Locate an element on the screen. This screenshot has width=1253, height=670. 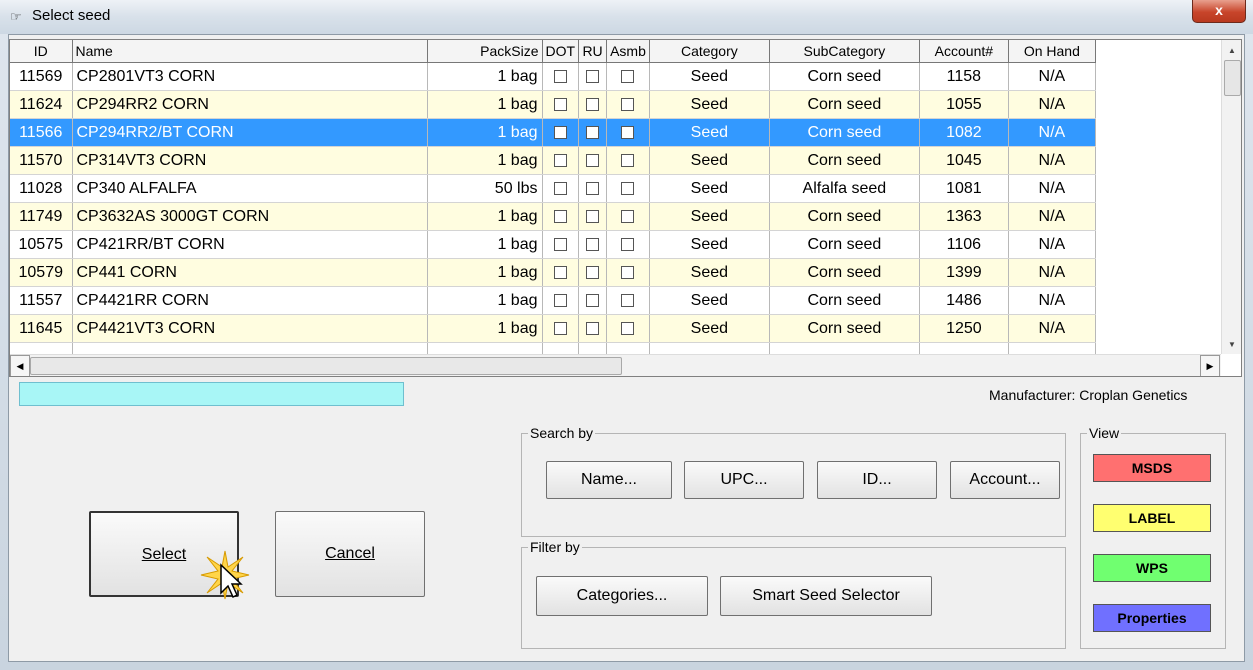
cancel-button: Cancel is located at coordinates (350, 554).